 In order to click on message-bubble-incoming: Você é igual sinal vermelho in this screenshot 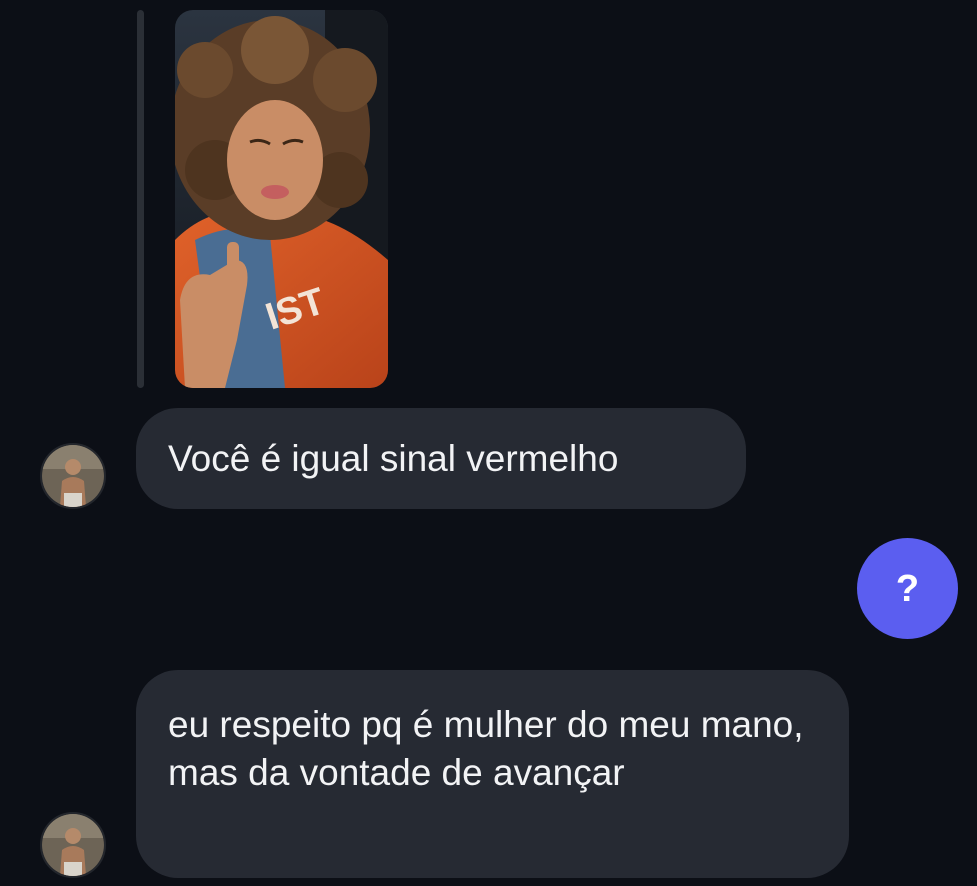, I will do `click(441, 458)`.